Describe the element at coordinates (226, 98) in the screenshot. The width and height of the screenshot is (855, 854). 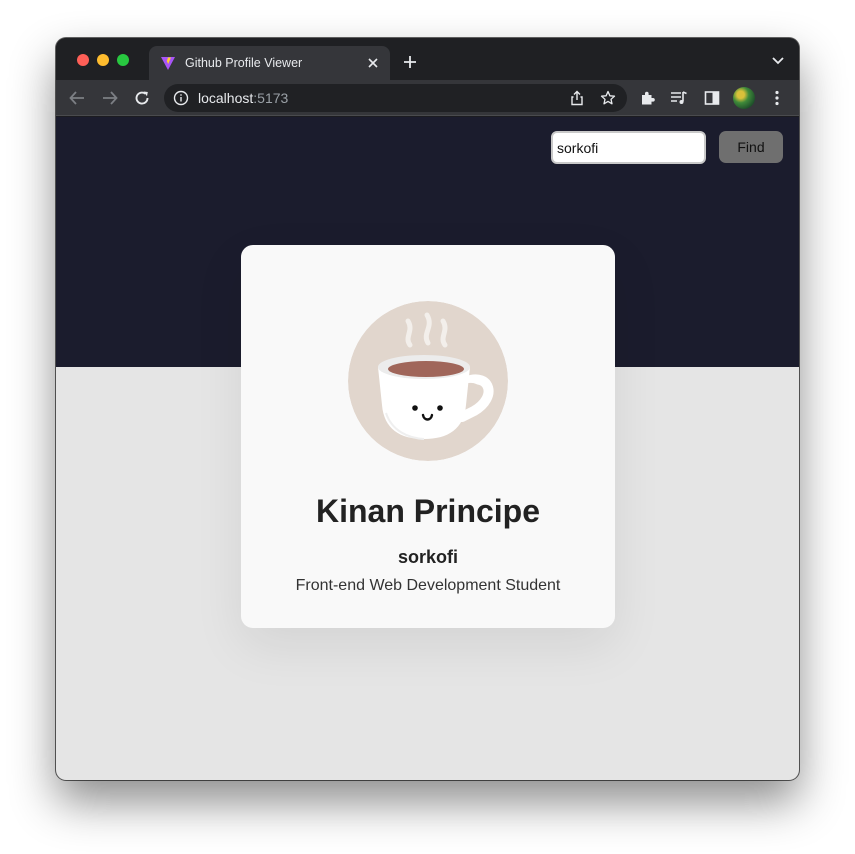
I see `url-host: localhost` at that location.